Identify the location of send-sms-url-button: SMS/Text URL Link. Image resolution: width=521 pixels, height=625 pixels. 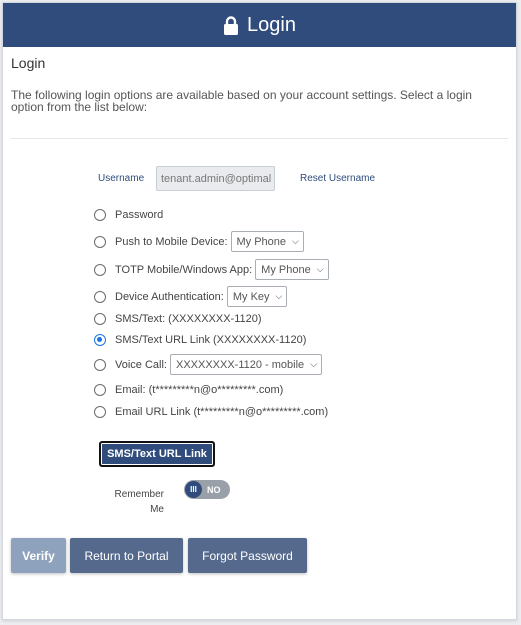
(157, 454).